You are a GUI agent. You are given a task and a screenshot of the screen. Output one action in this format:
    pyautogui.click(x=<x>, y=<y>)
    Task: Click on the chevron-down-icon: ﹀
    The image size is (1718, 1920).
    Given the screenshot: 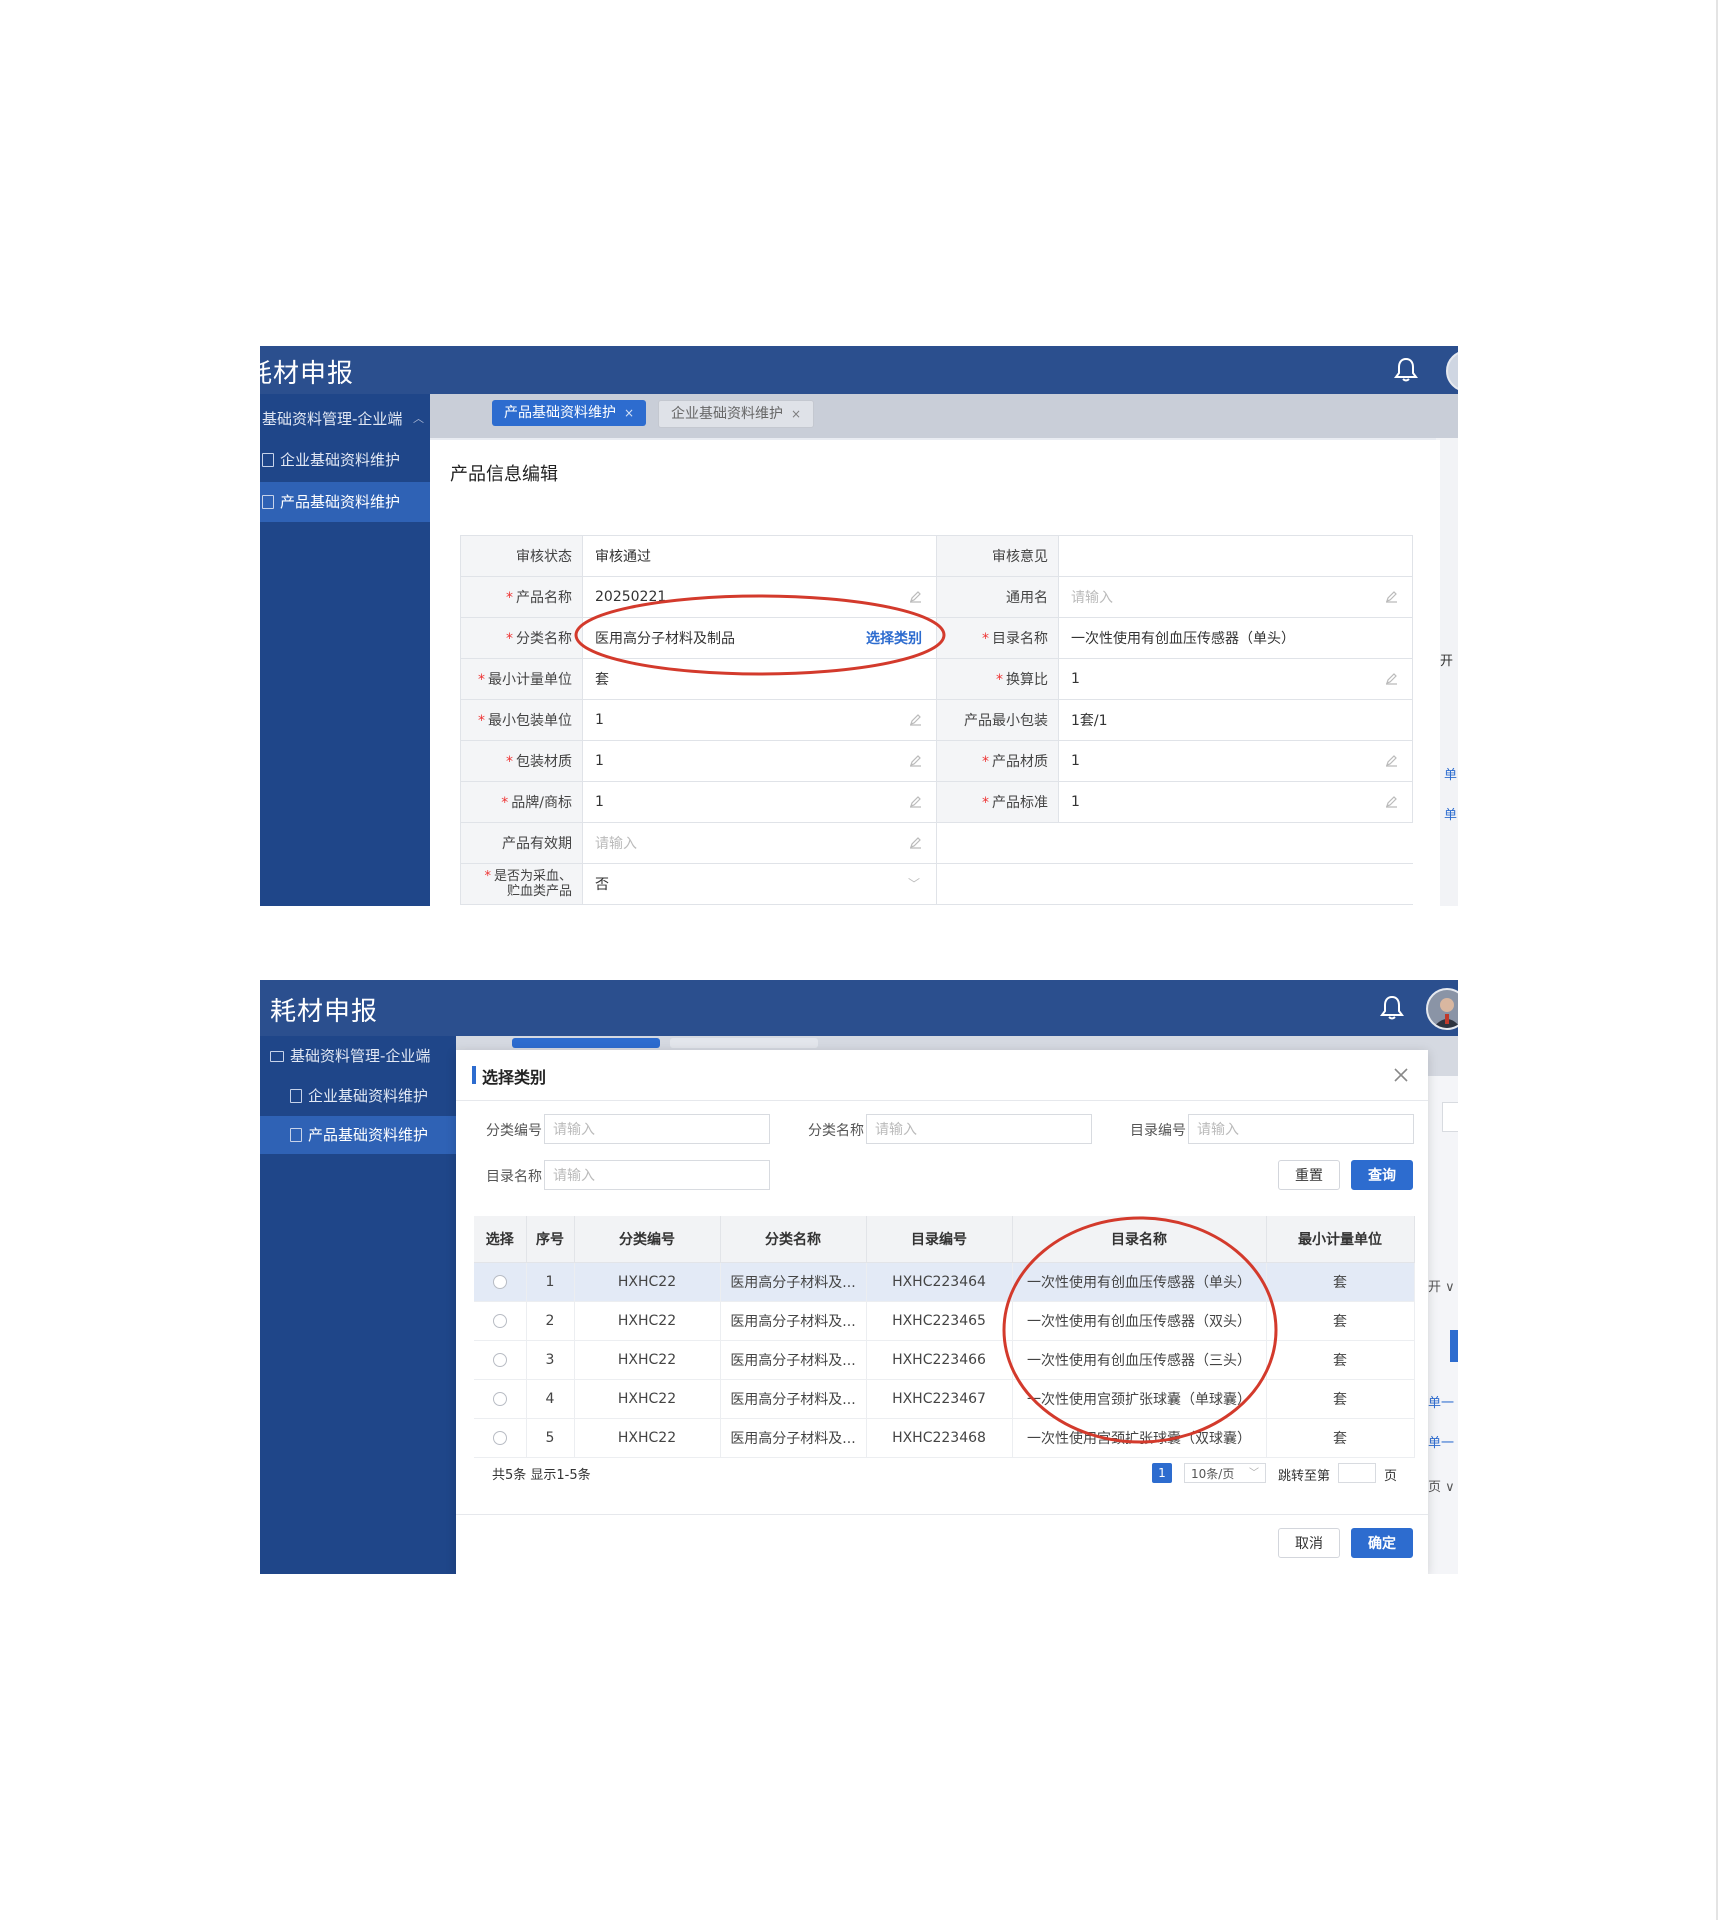 What is the action you would take?
    pyautogui.click(x=913, y=884)
    